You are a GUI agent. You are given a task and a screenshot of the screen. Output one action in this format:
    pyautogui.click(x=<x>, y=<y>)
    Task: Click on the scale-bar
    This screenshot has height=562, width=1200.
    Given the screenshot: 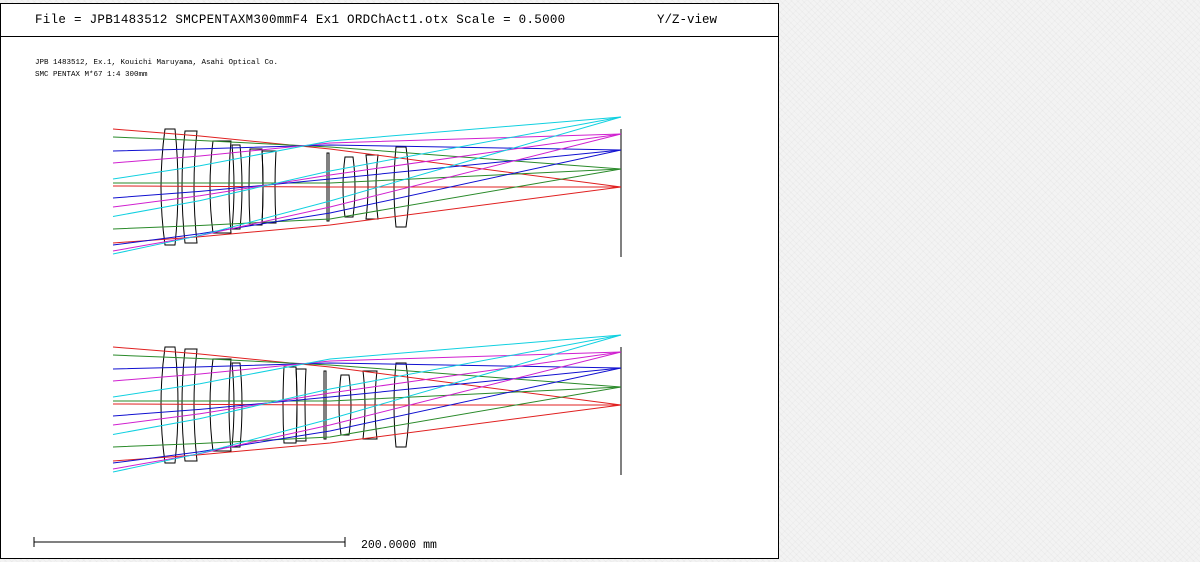 What is the action you would take?
    pyautogui.click(x=189, y=542)
    